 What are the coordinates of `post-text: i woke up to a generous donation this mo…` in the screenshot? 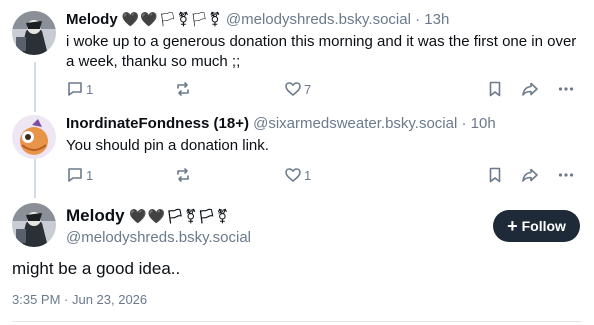 It's located at (321, 51).